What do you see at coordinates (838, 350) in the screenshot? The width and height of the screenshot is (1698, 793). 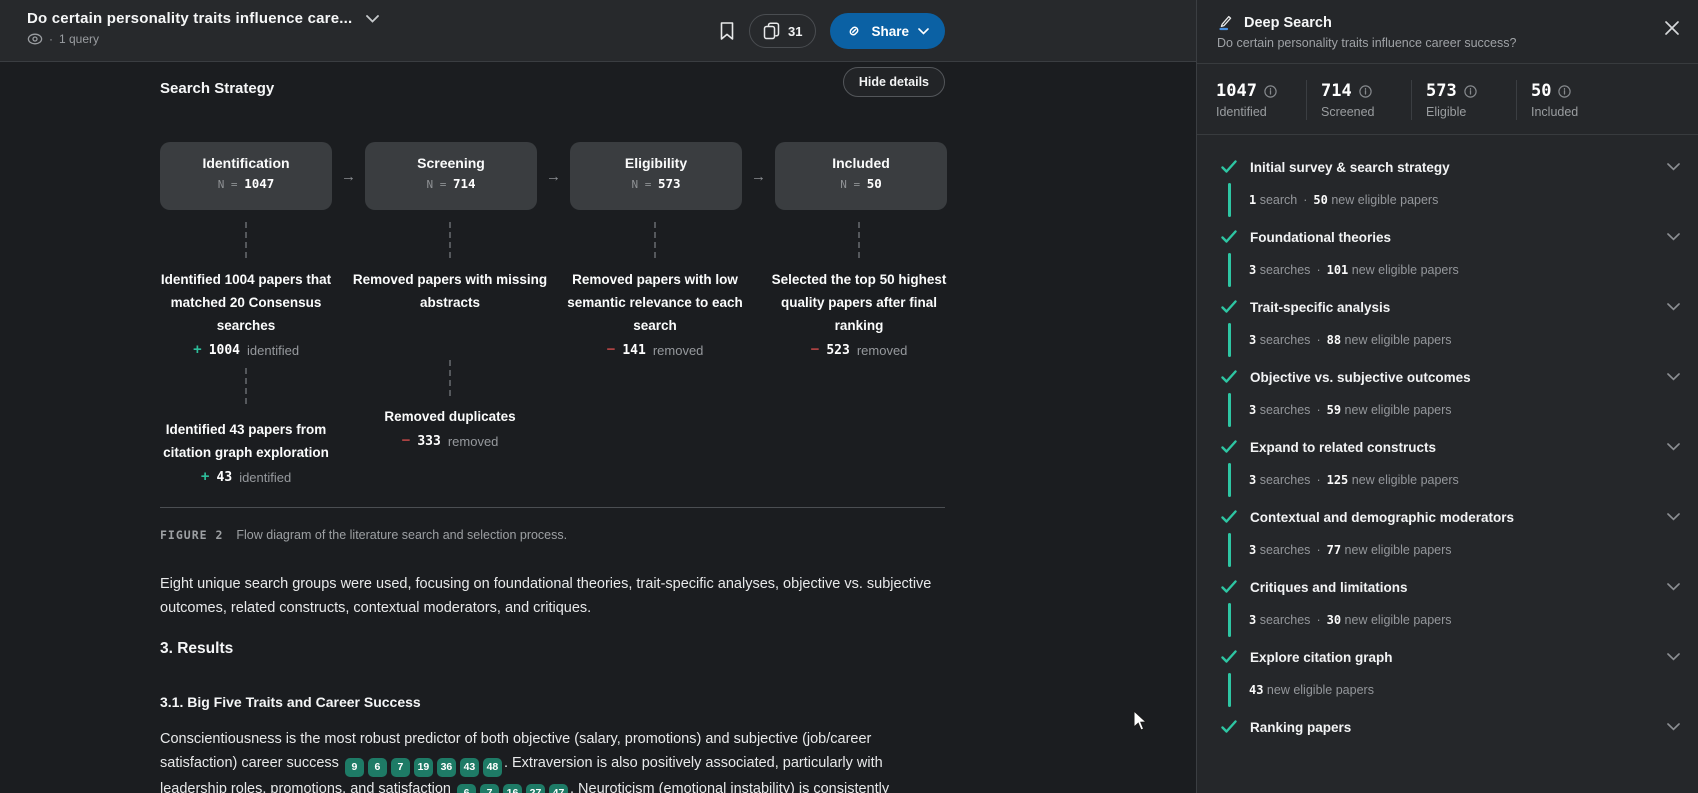 I see `note-count: 523` at bounding box center [838, 350].